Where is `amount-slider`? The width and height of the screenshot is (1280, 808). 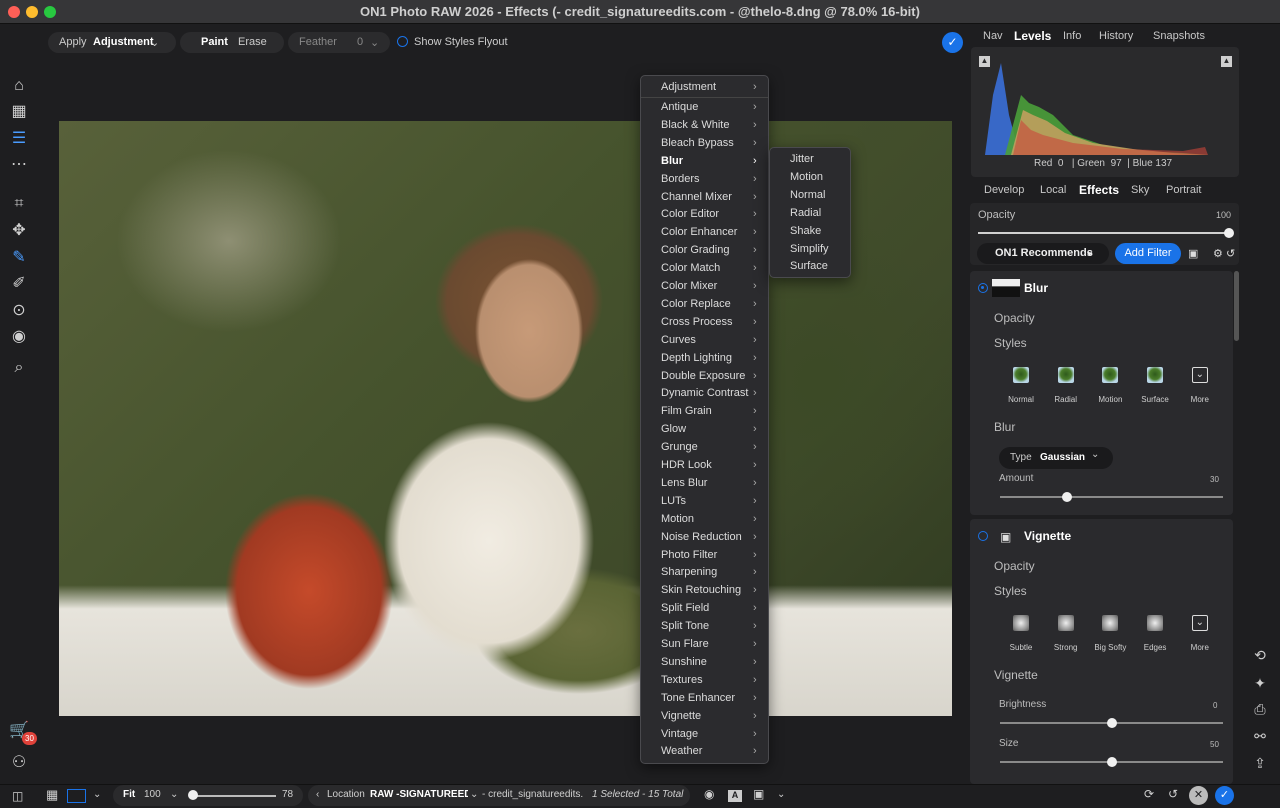
amount-slider is located at coordinates (1111, 497).